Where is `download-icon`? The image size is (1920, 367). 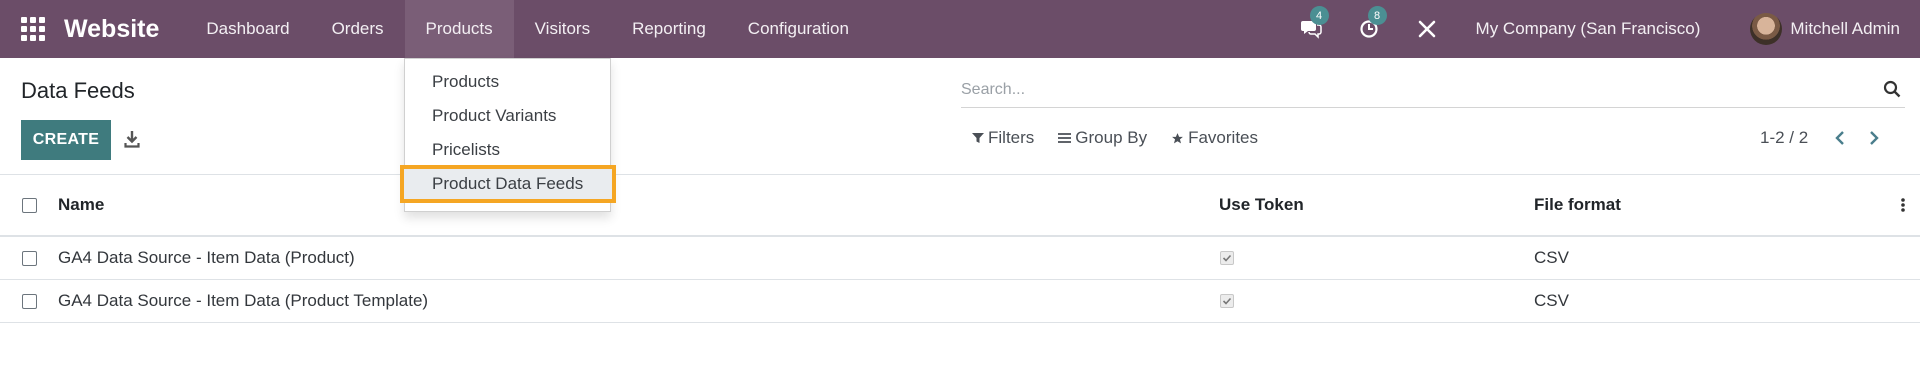 download-icon is located at coordinates (132, 139).